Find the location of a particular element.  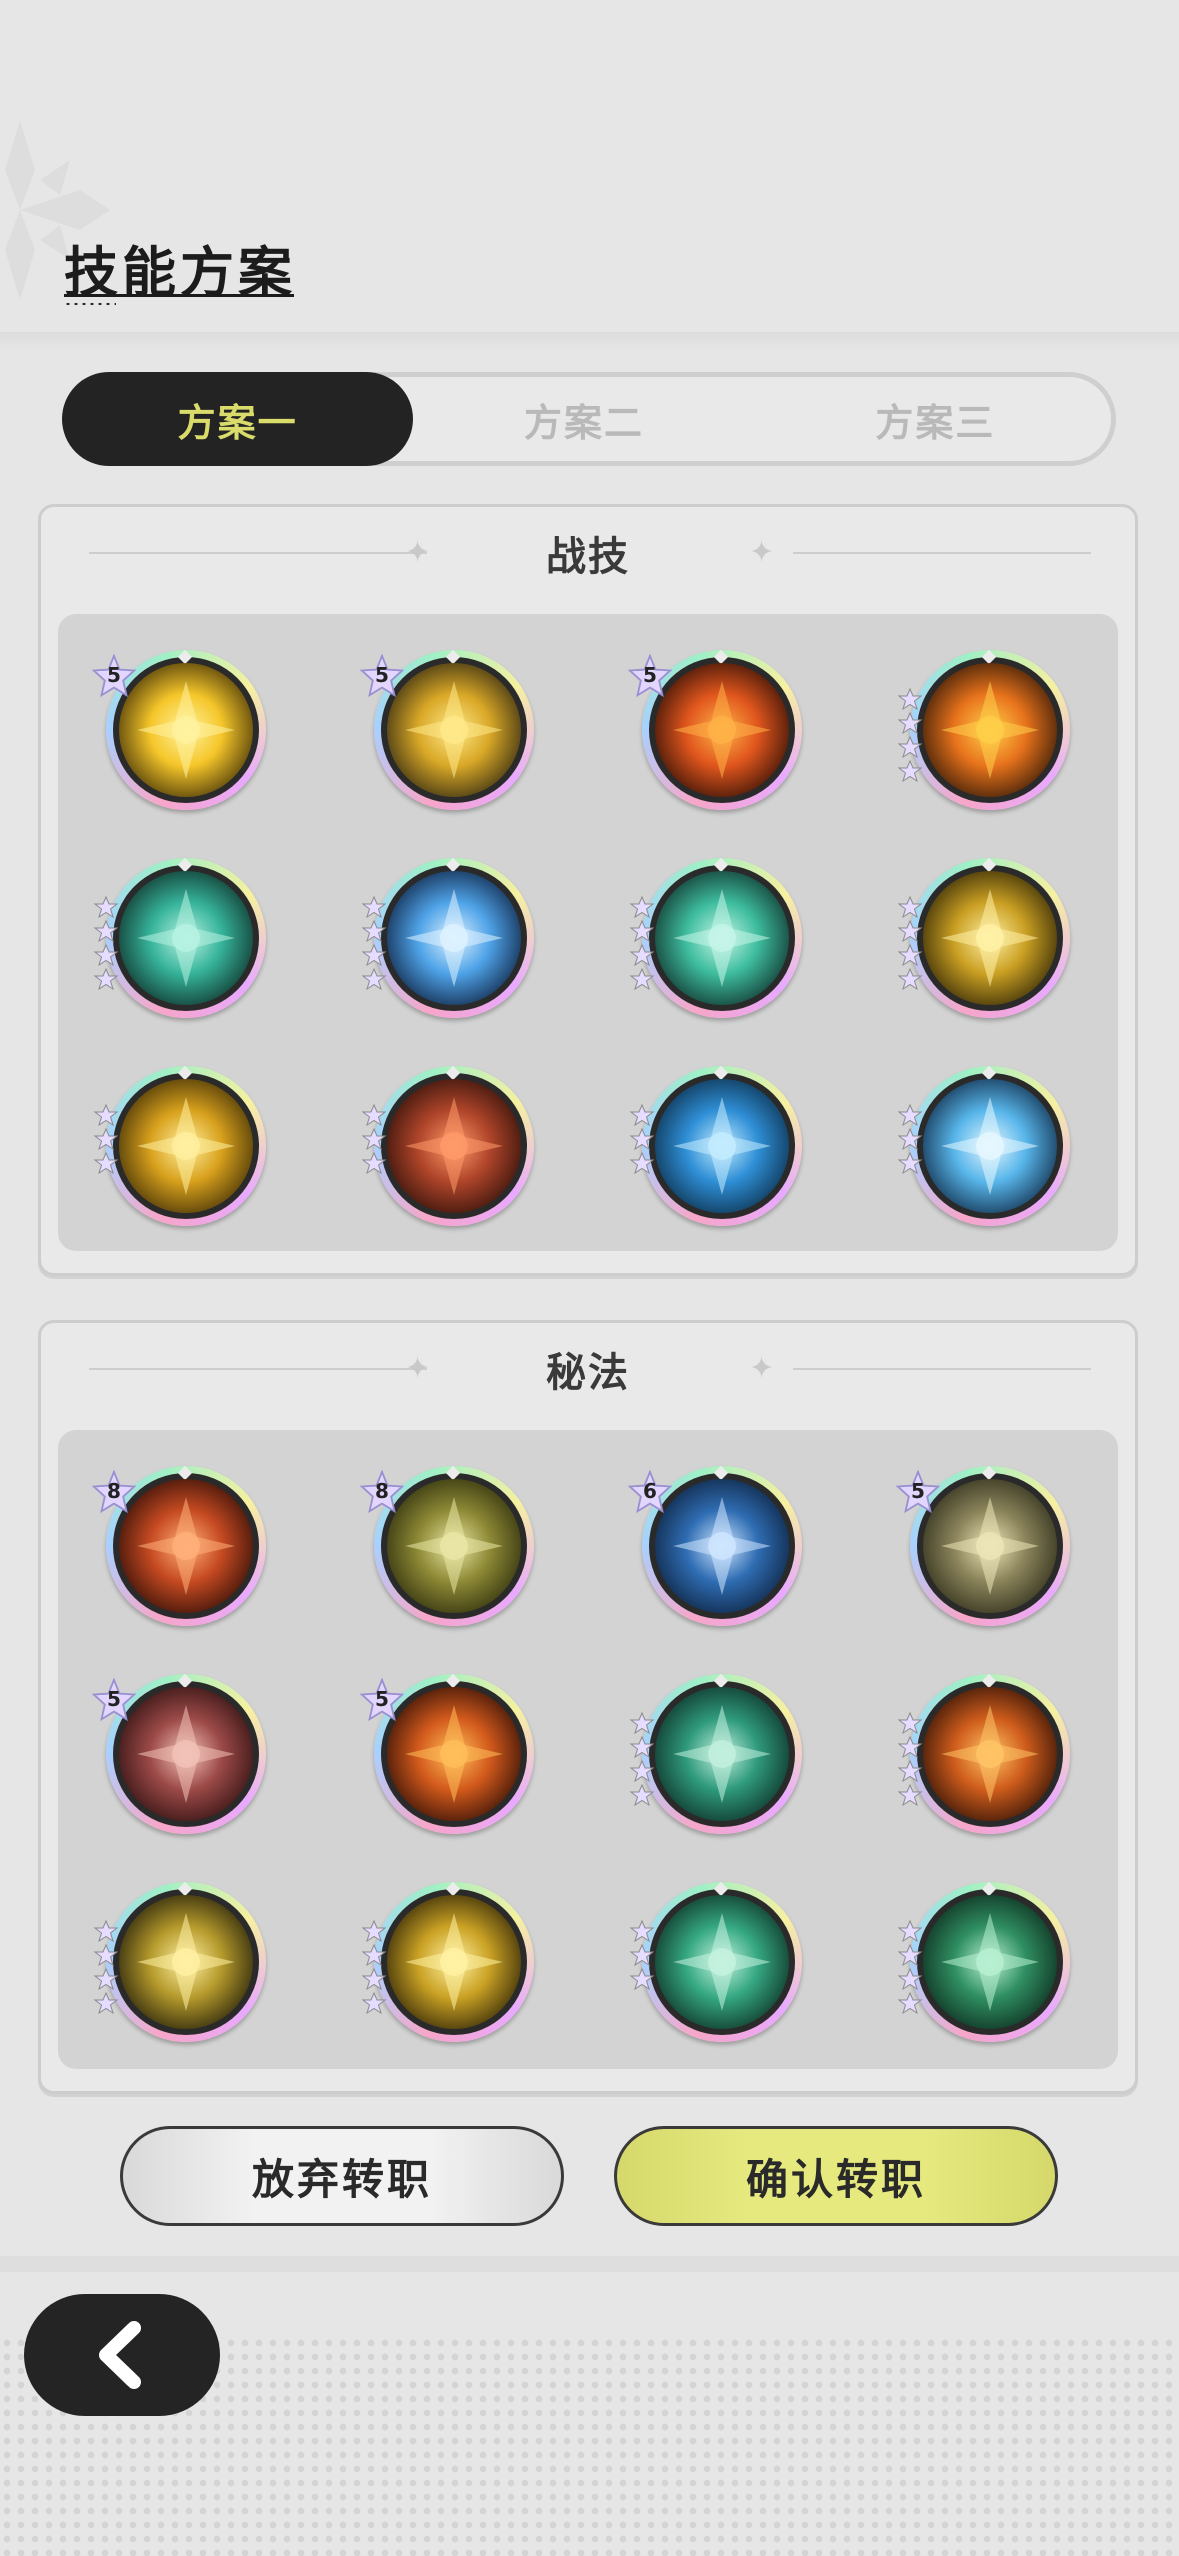

header-divider is located at coordinates (589, 341).